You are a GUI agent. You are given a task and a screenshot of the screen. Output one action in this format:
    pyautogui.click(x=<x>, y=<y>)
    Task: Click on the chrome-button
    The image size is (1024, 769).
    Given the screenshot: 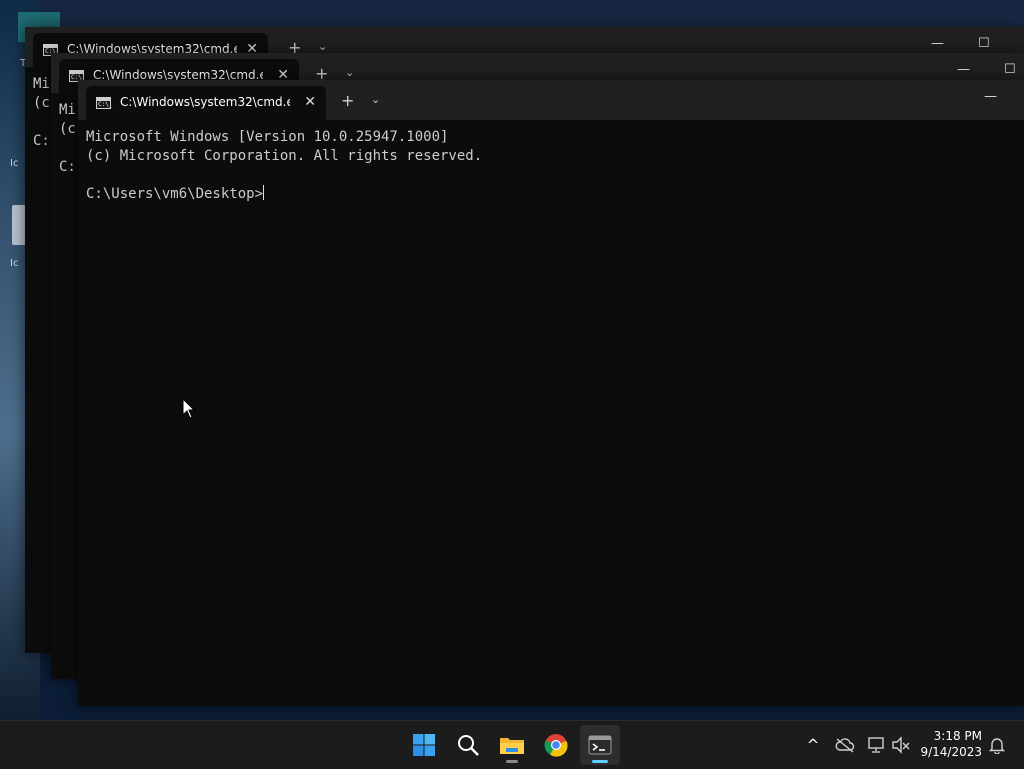 What is the action you would take?
    pyautogui.click(x=556, y=745)
    